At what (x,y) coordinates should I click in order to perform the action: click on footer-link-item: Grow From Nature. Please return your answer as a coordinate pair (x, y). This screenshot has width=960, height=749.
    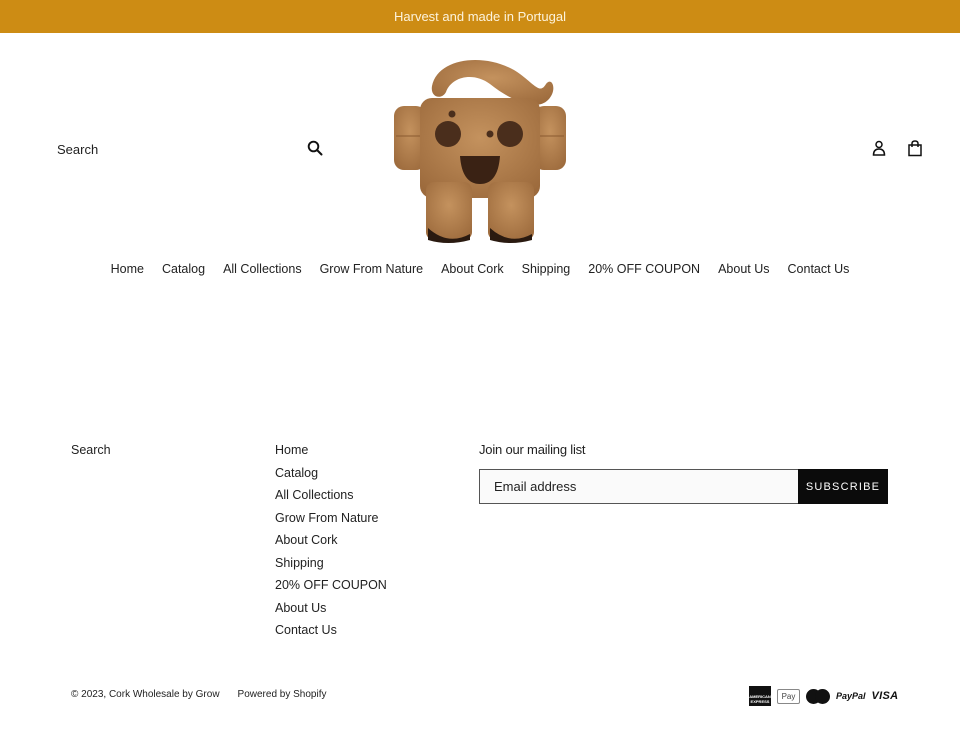
    Looking at the image, I should click on (331, 522).